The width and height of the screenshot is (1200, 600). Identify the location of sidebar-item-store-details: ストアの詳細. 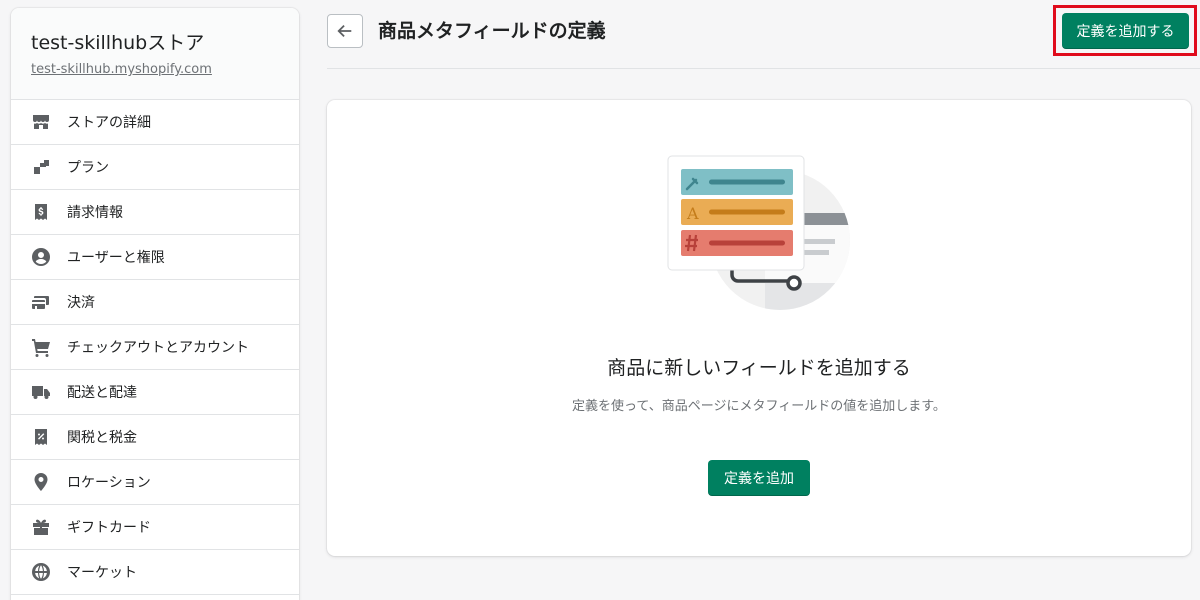
(155, 122).